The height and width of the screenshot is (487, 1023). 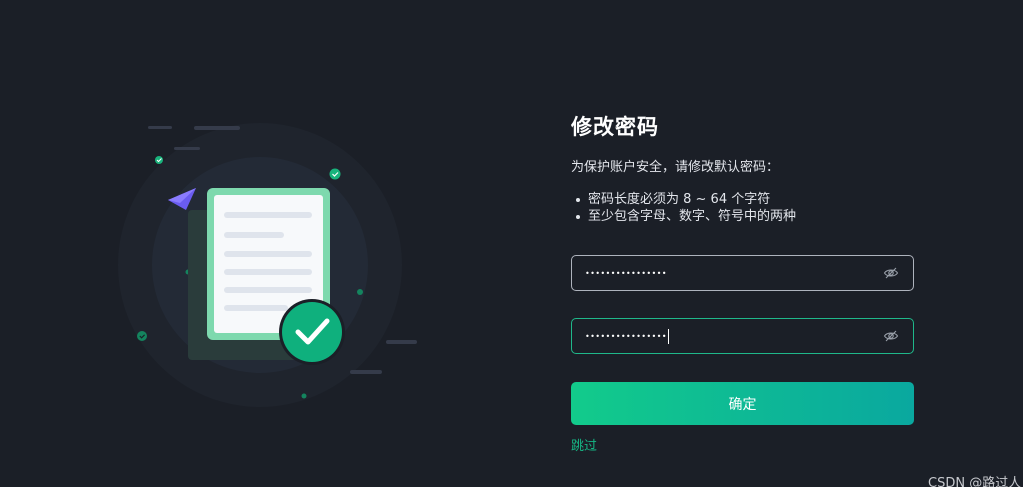 I want to click on text-caret, so click(x=668, y=336).